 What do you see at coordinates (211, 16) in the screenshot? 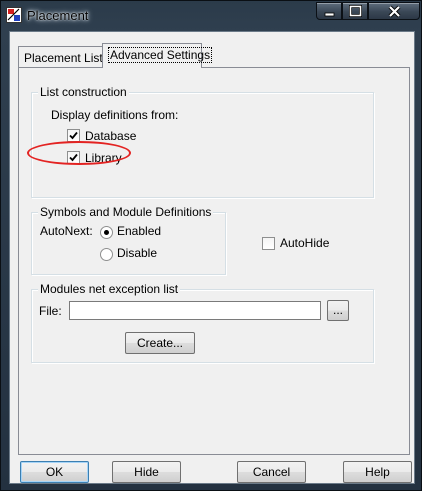
I see `title-bar: Placement` at bounding box center [211, 16].